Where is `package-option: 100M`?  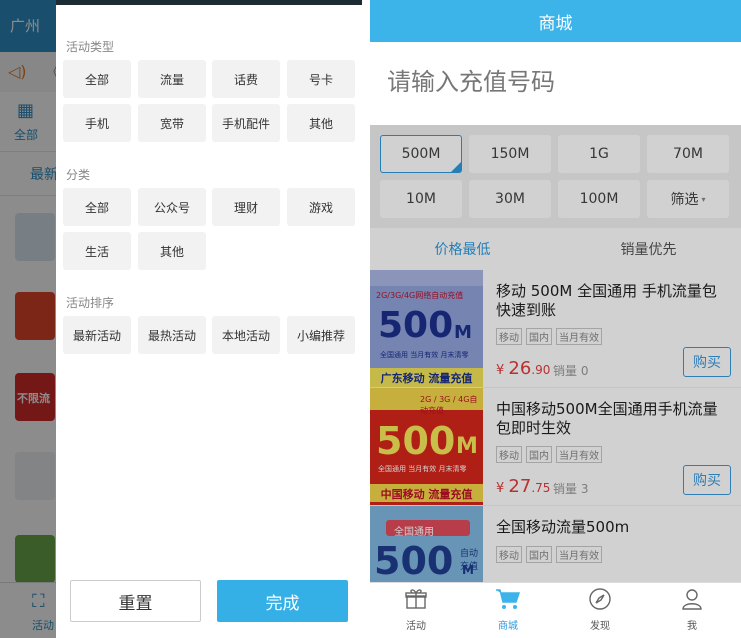
package-option: 100M is located at coordinates (599, 199).